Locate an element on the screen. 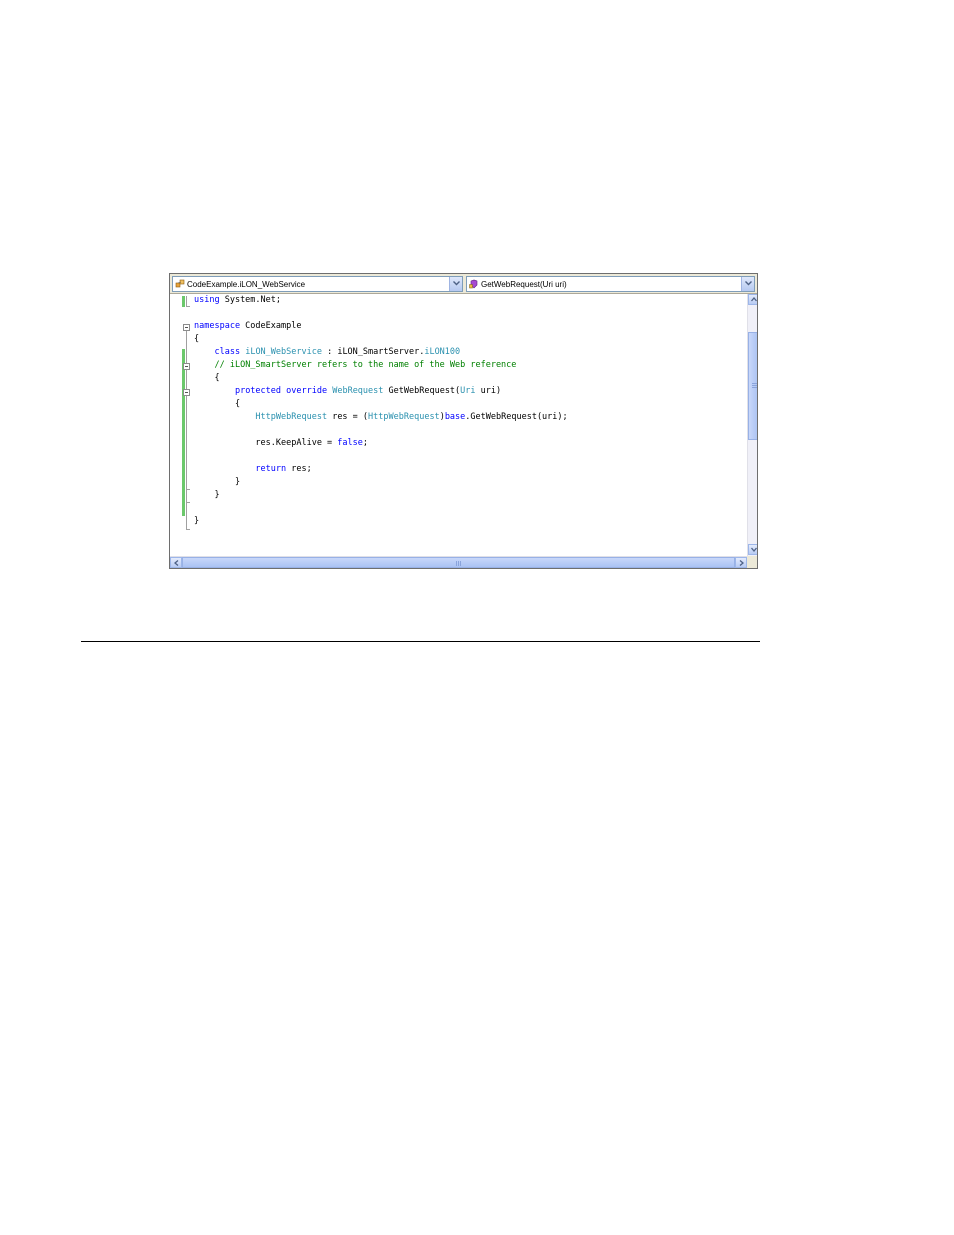 The width and height of the screenshot is (954, 1235). vertical-scroll-thumb is located at coordinates (752, 386).